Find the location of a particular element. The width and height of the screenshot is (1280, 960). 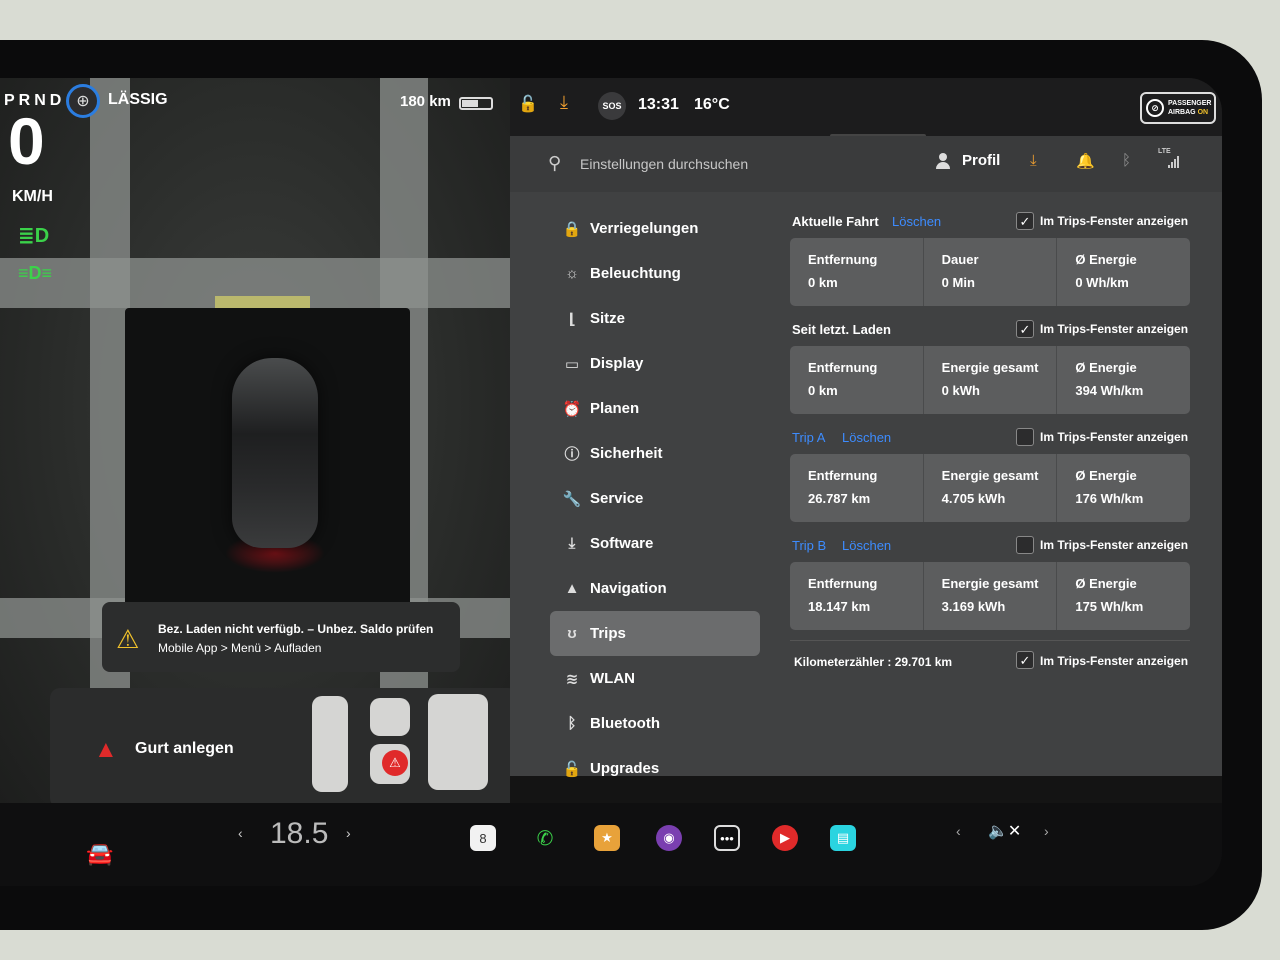

clear-trip-a-button: Löschen is located at coordinates (866, 437).